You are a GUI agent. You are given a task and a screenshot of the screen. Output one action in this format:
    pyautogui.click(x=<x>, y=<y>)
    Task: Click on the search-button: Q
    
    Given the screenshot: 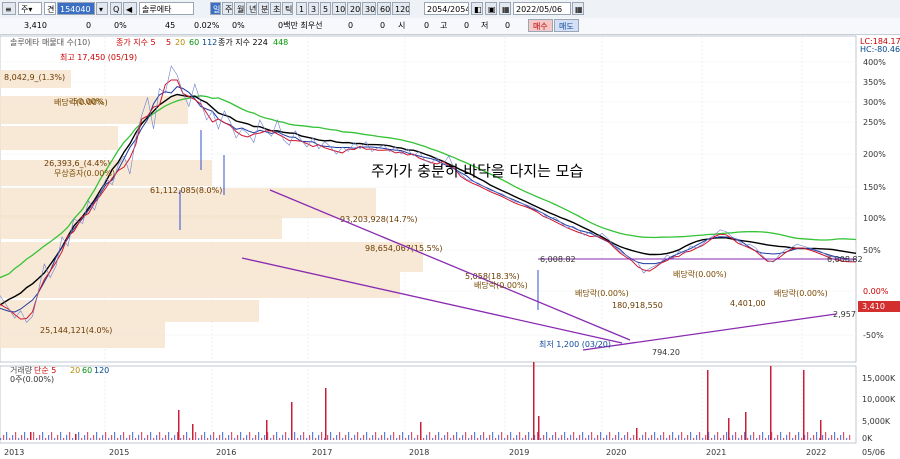 What is the action you would take?
    pyautogui.click(x=116, y=8)
    